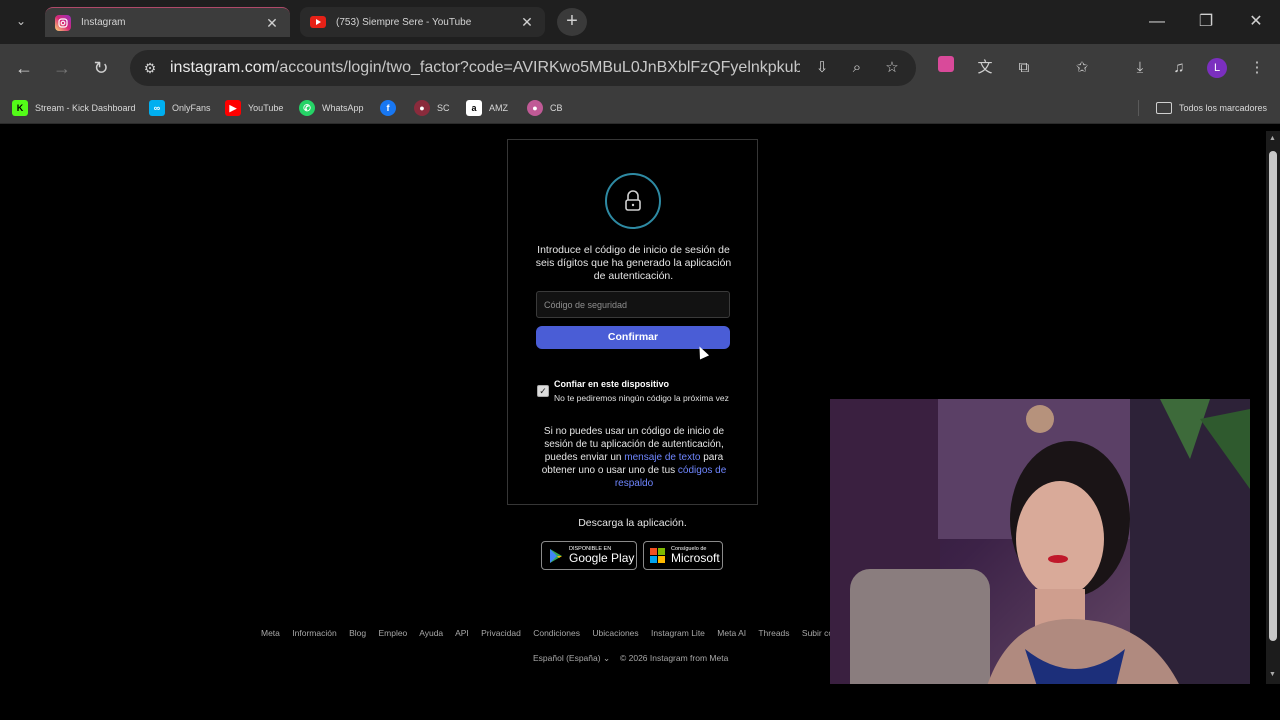  Describe the element at coordinates (857, 68) in the screenshot. I see `zoom-icon: ⌕` at that location.